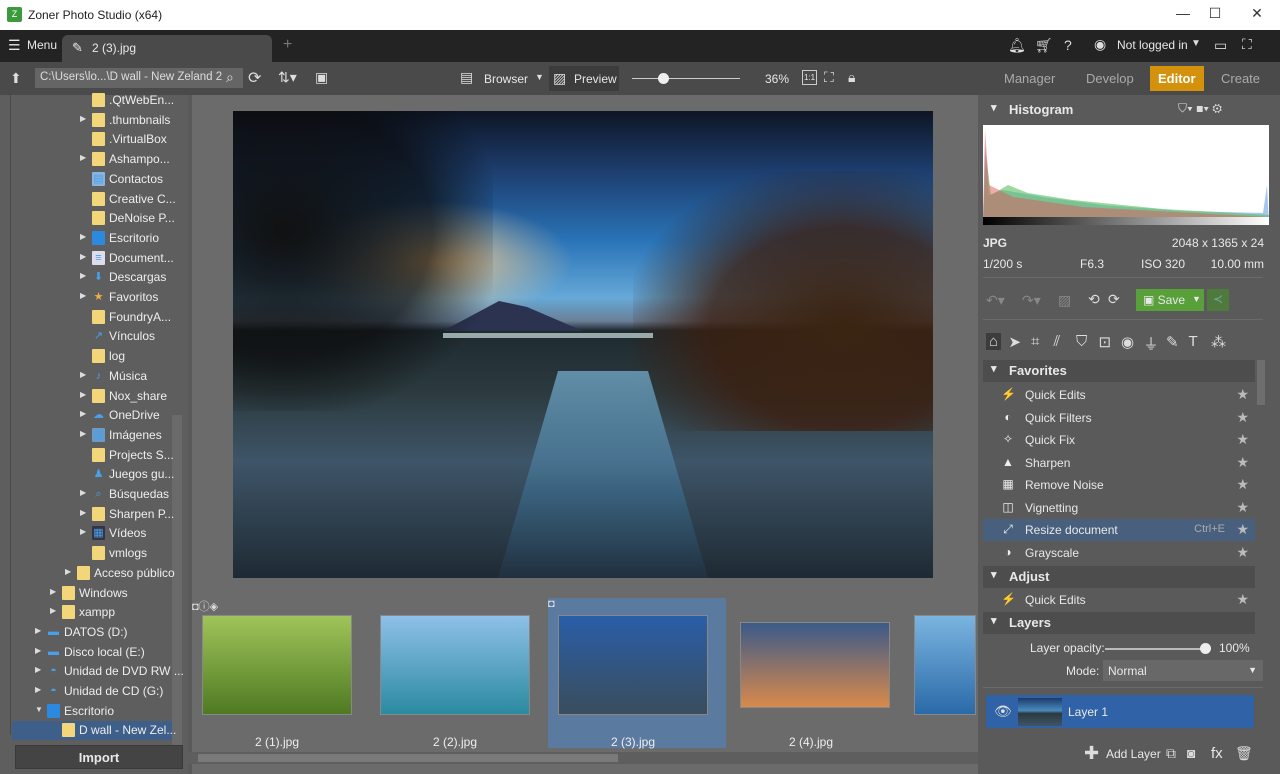  I want to click on tree-item: ▼ Escritorio, so click(86, 711).